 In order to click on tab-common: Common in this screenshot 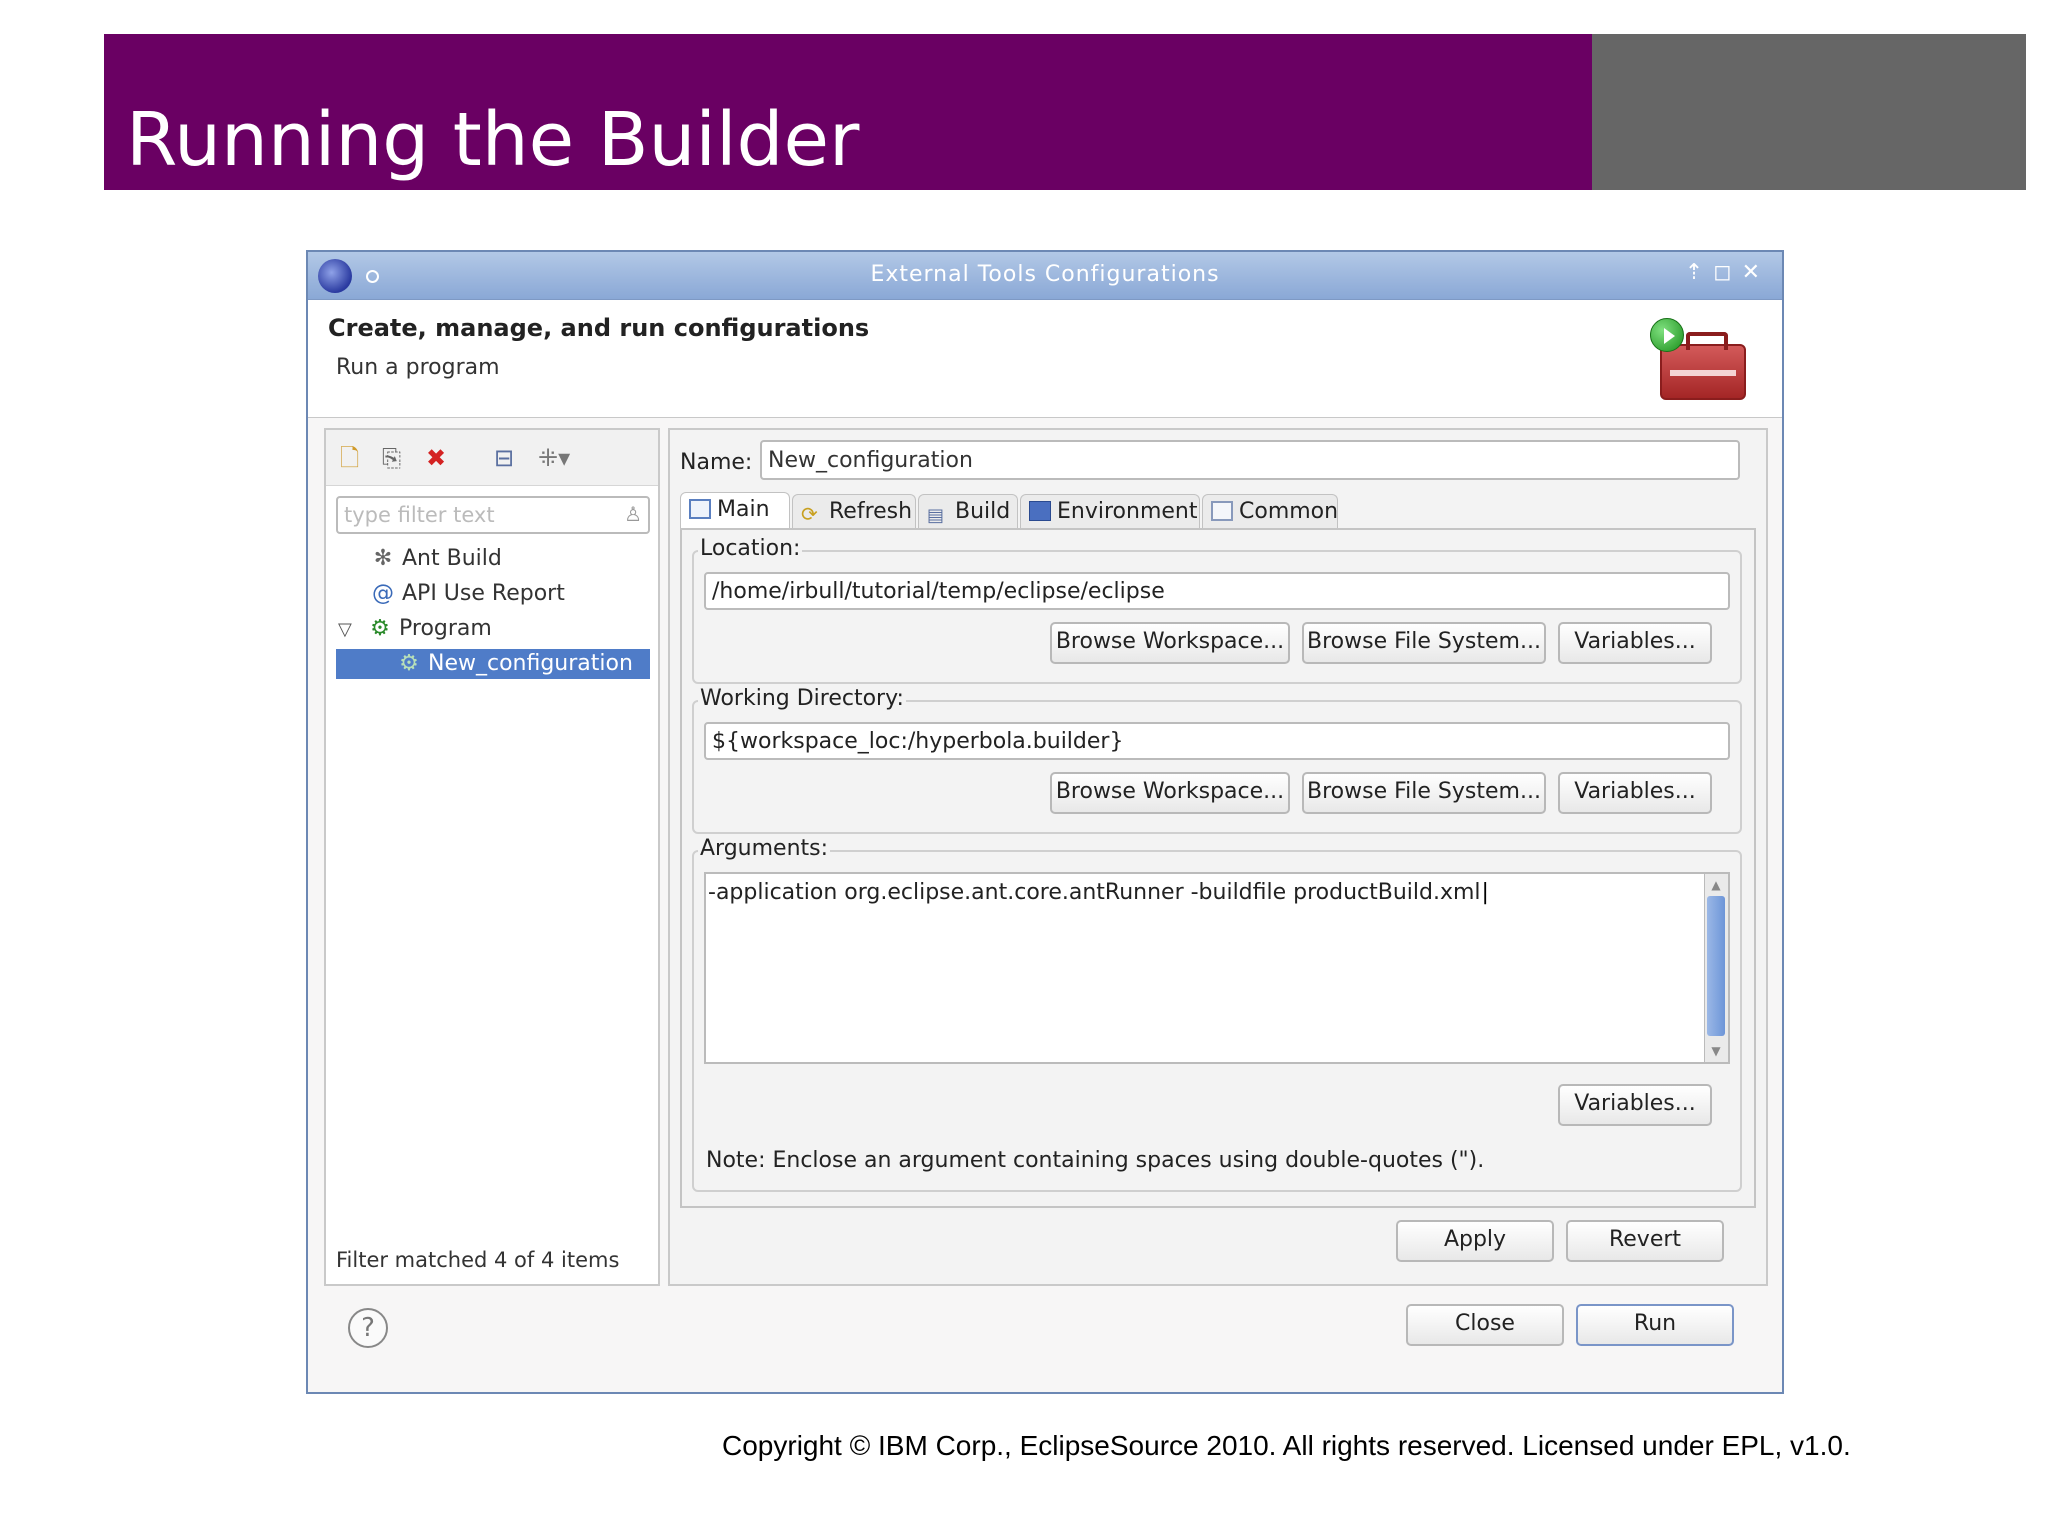, I will do `click(1270, 511)`.